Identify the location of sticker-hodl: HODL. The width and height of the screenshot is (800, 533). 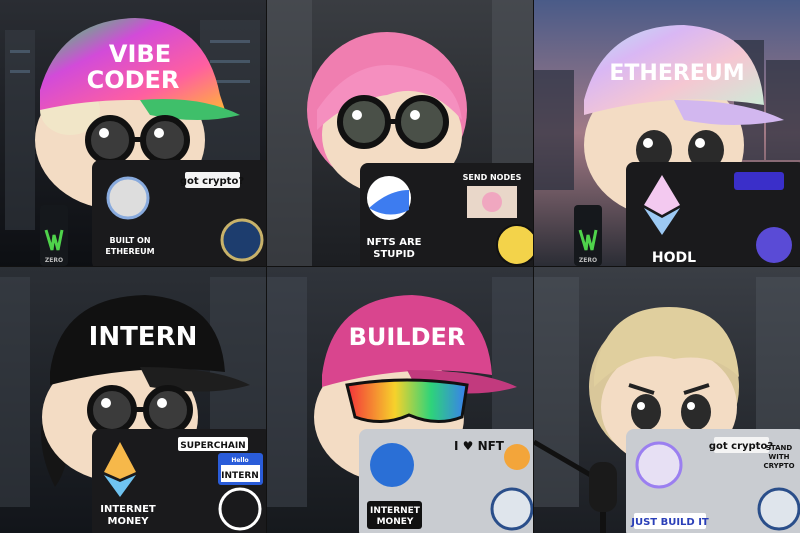
(674, 258).